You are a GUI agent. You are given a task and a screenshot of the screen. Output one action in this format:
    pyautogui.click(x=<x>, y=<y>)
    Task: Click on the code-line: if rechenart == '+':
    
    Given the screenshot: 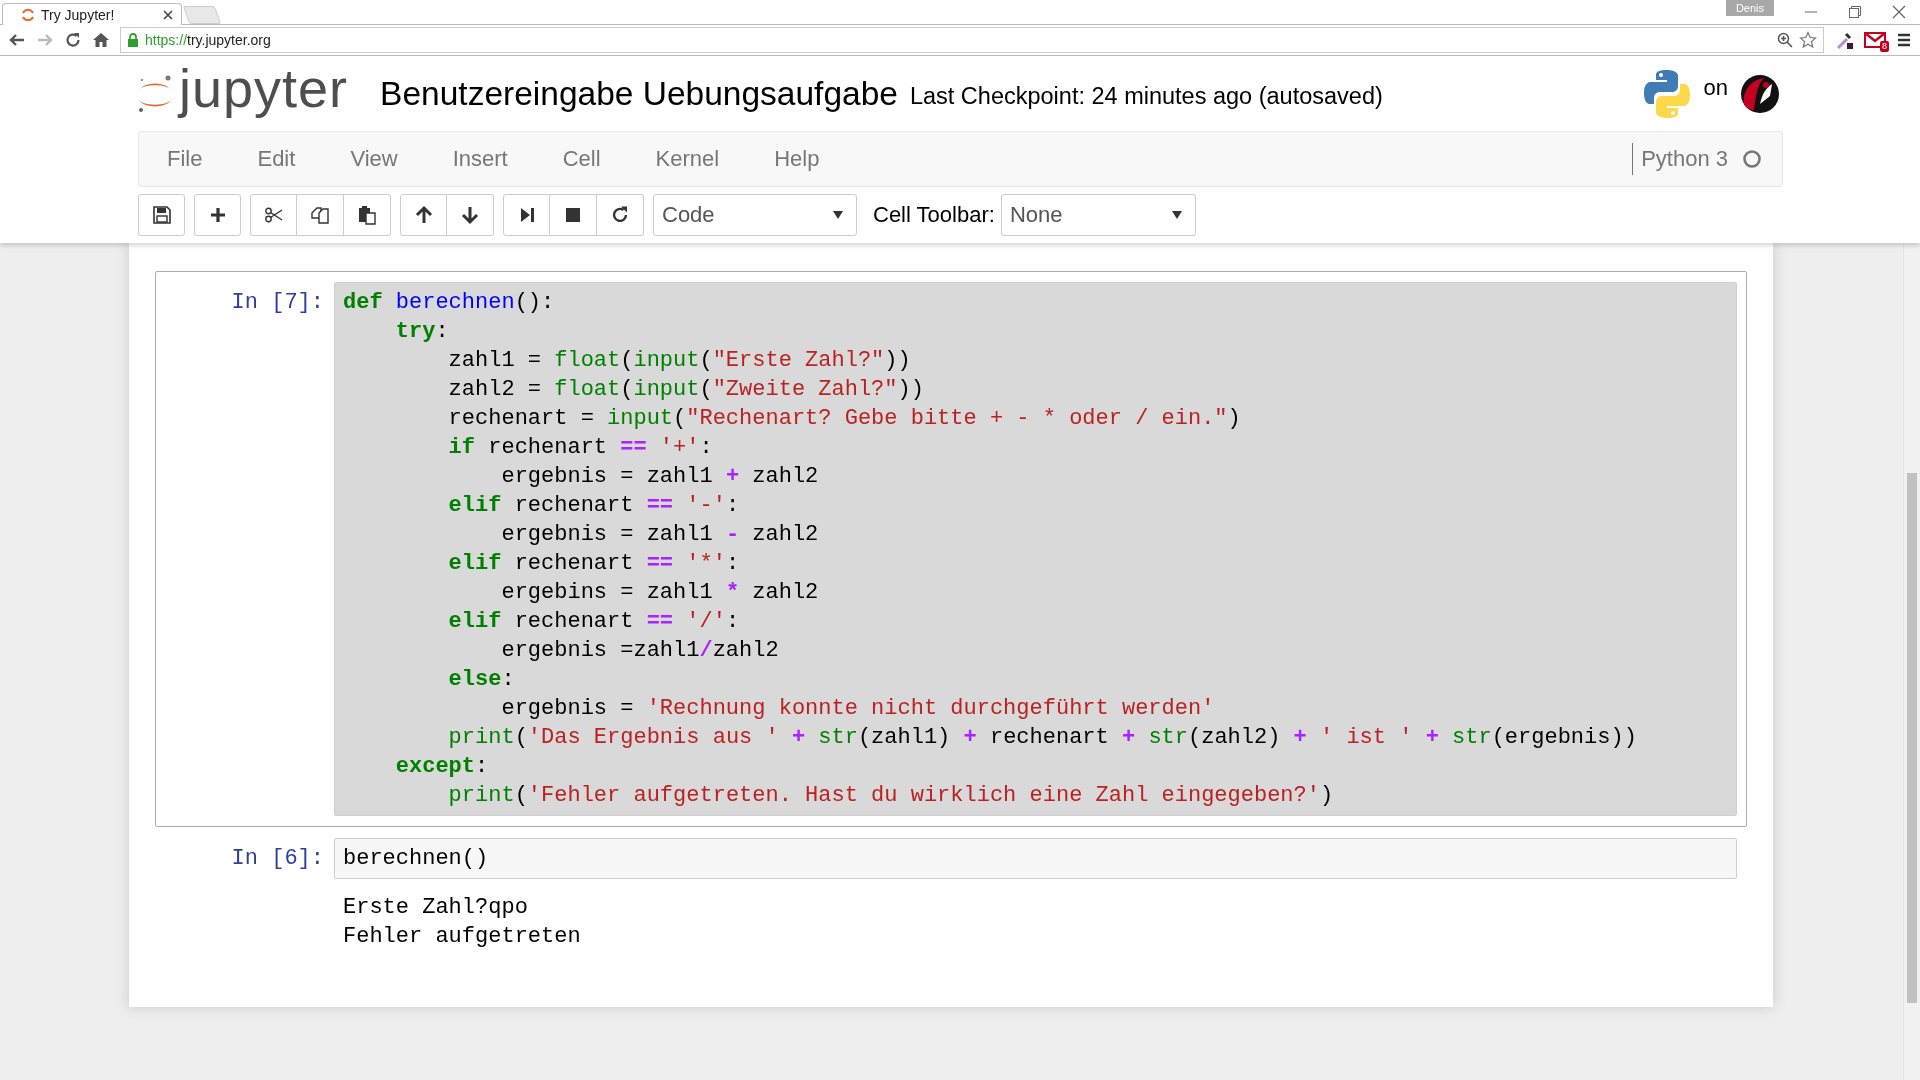 What is the action you would take?
    pyautogui.click(x=580, y=448)
    